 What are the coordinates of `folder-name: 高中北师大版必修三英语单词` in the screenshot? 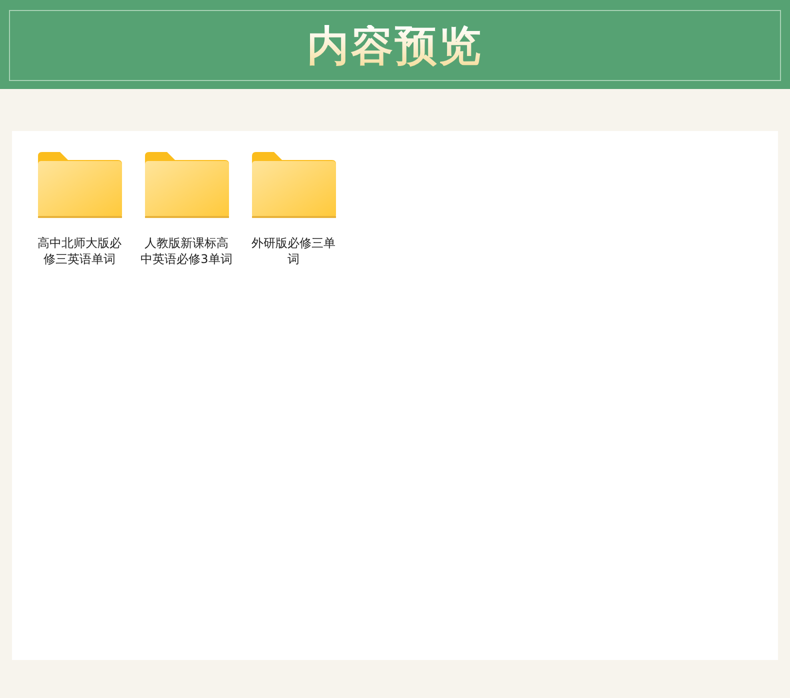 It's located at (79, 251).